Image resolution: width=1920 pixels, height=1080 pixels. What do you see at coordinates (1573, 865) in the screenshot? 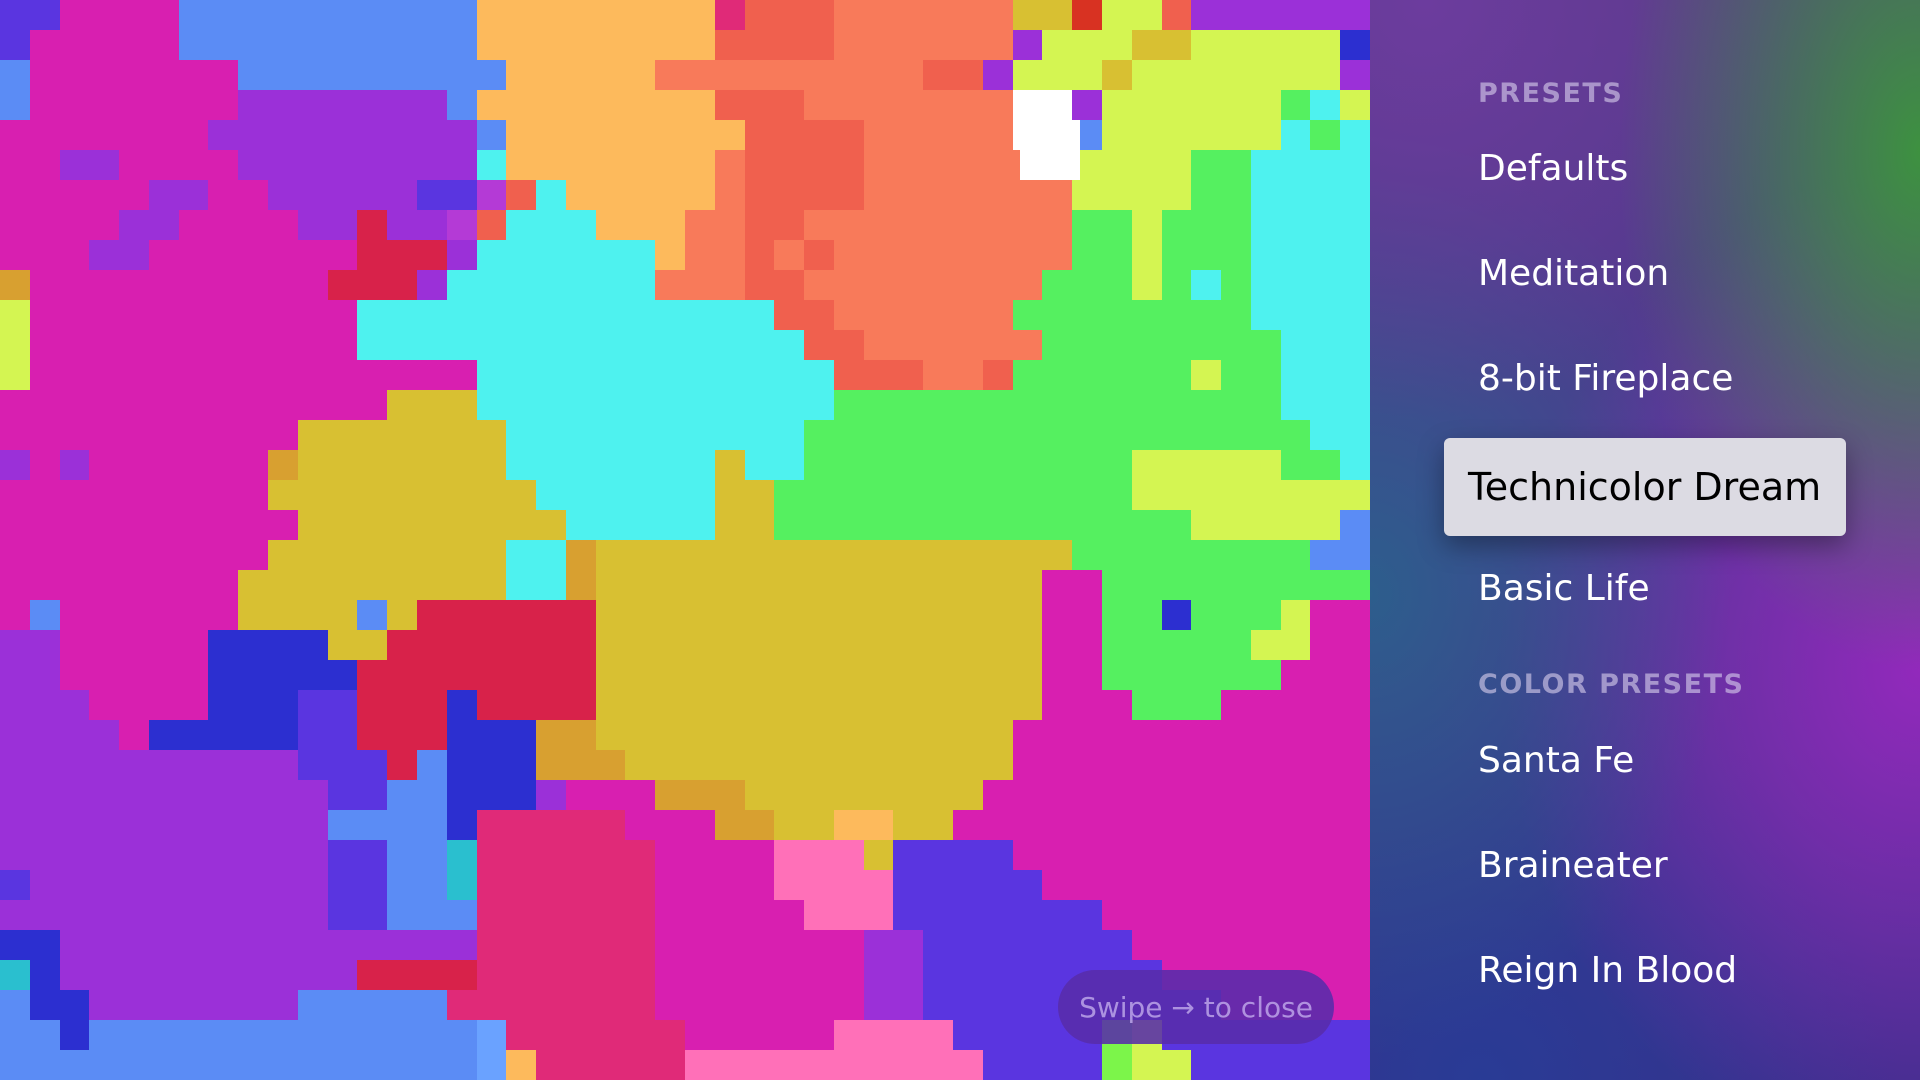
I see `color-preset-item-braineater: Braineater` at bounding box center [1573, 865].